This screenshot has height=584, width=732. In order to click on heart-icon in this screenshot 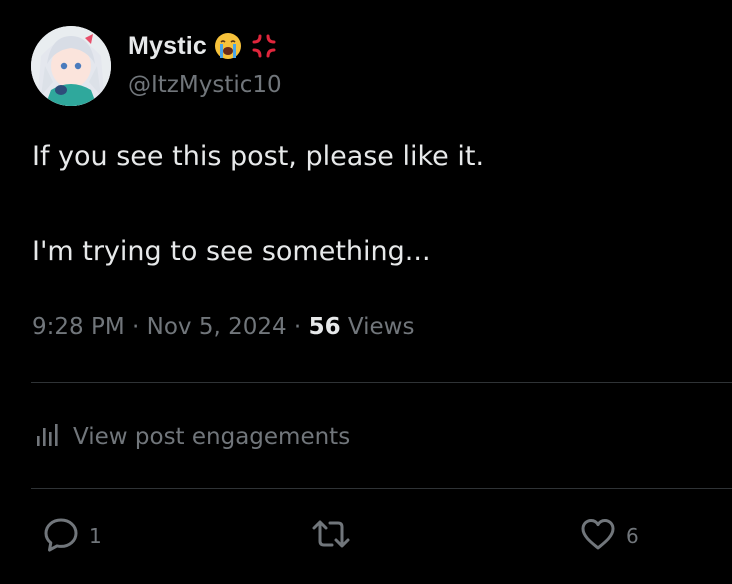, I will do `click(598, 536)`.